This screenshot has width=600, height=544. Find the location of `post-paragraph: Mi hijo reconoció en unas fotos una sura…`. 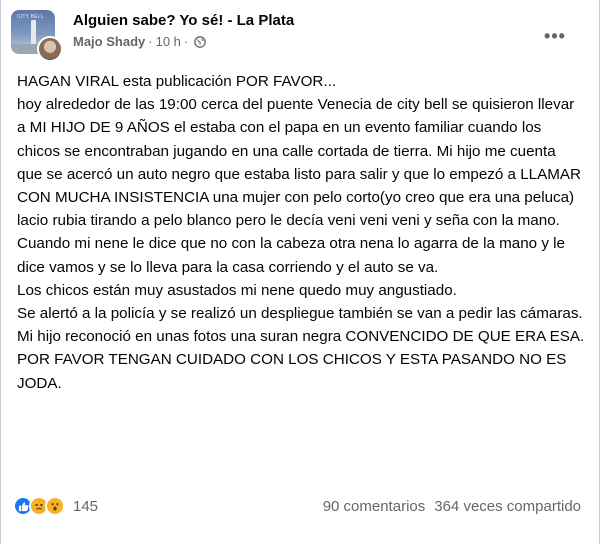

post-paragraph: Mi hijo reconoció en unas fotos una sura… is located at coordinates (301, 360).